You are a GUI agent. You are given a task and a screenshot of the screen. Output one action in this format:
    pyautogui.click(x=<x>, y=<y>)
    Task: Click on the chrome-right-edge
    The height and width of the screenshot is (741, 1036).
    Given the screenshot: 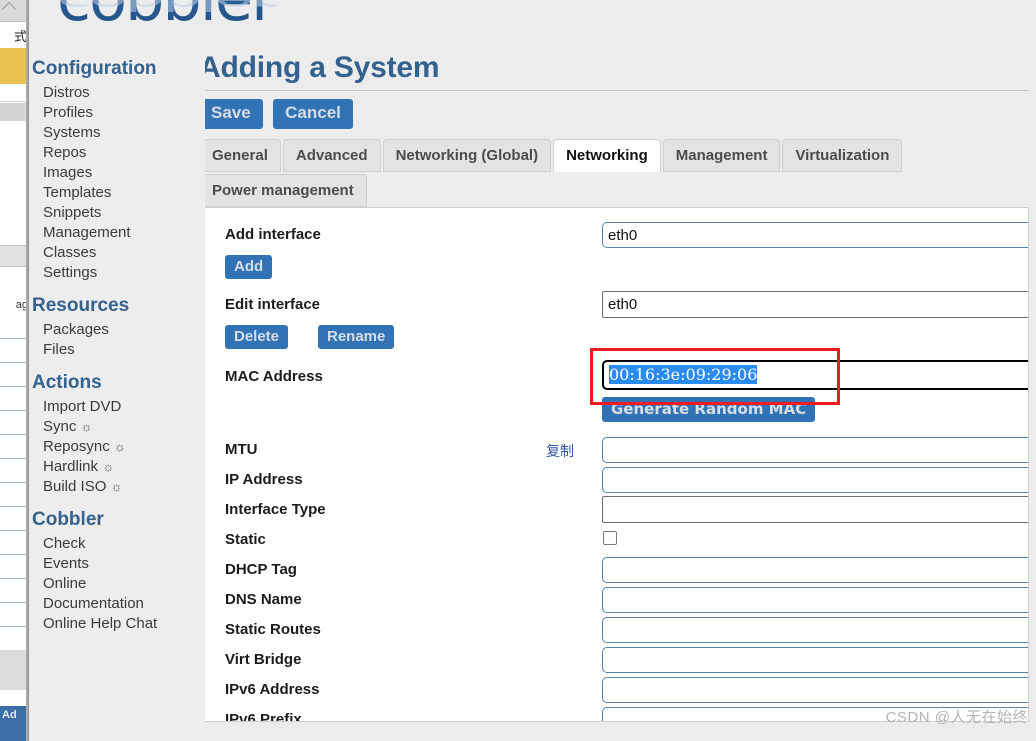 What is the action you would take?
    pyautogui.click(x=27, y=370)
    